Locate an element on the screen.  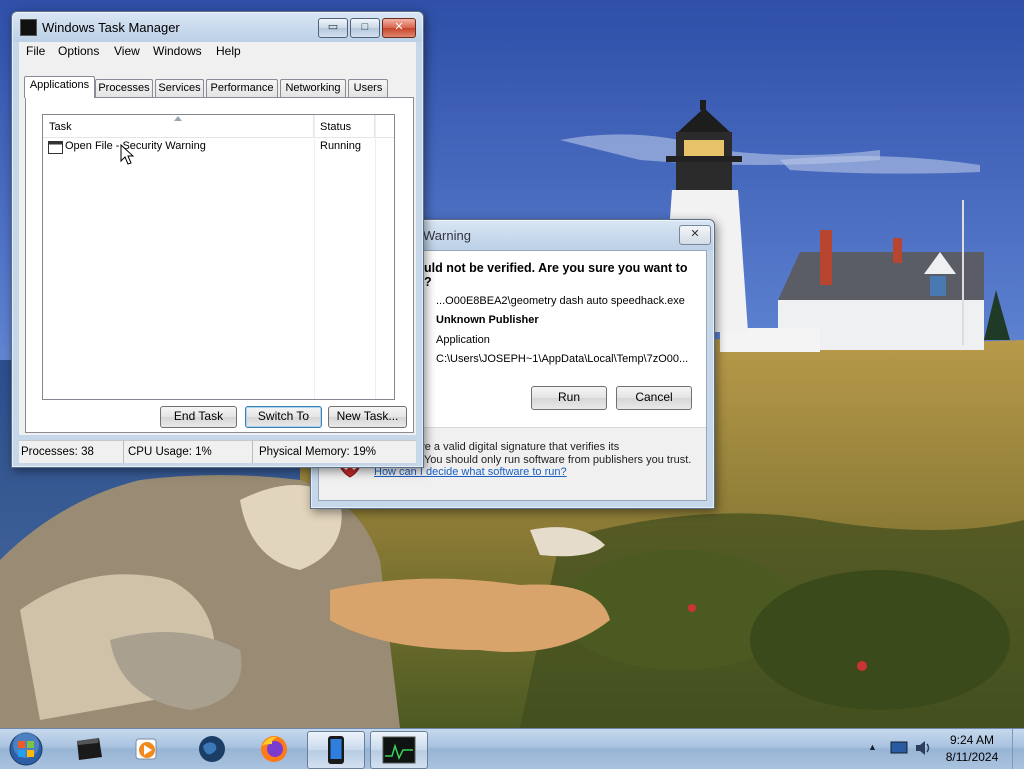
menu-options: Options is located at coordinates (78, 51).